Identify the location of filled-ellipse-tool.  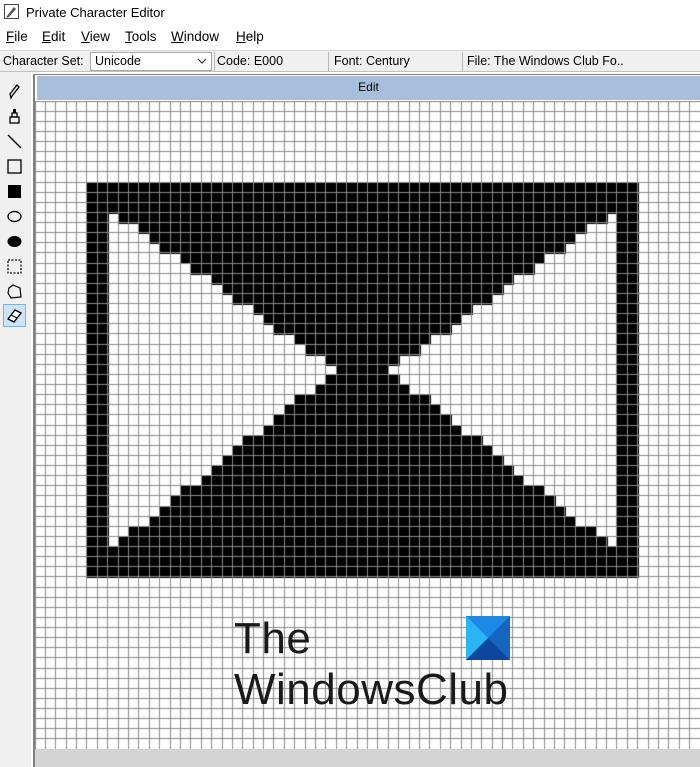
(14, 241).